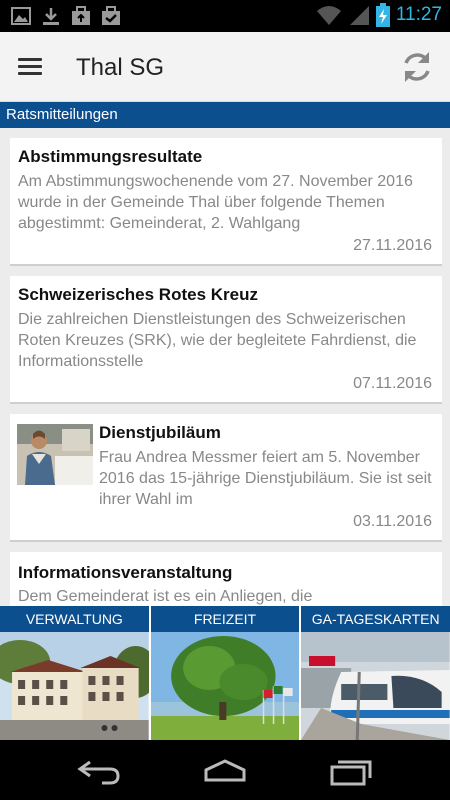  Describe the element at coordinates (382, 15) in the screenshot. I see `battery-charging-icon` at that location.